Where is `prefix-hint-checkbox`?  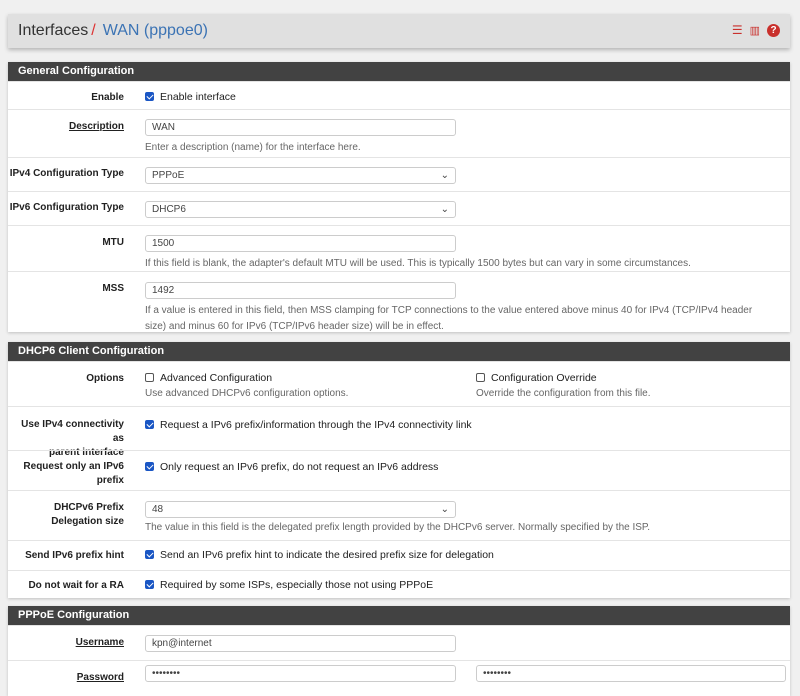 prefix-hint-checkbox is located at coordinates (149, 554).